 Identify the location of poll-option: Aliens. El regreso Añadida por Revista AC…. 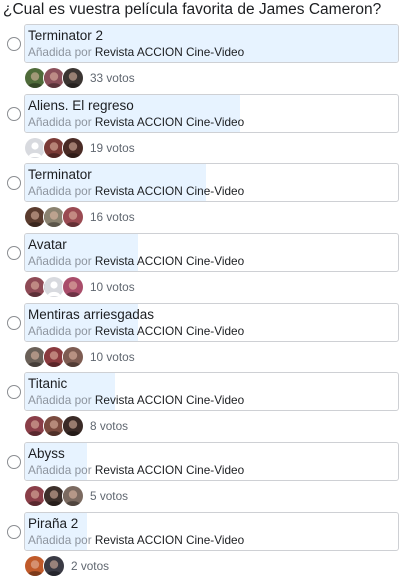
(200, 127).